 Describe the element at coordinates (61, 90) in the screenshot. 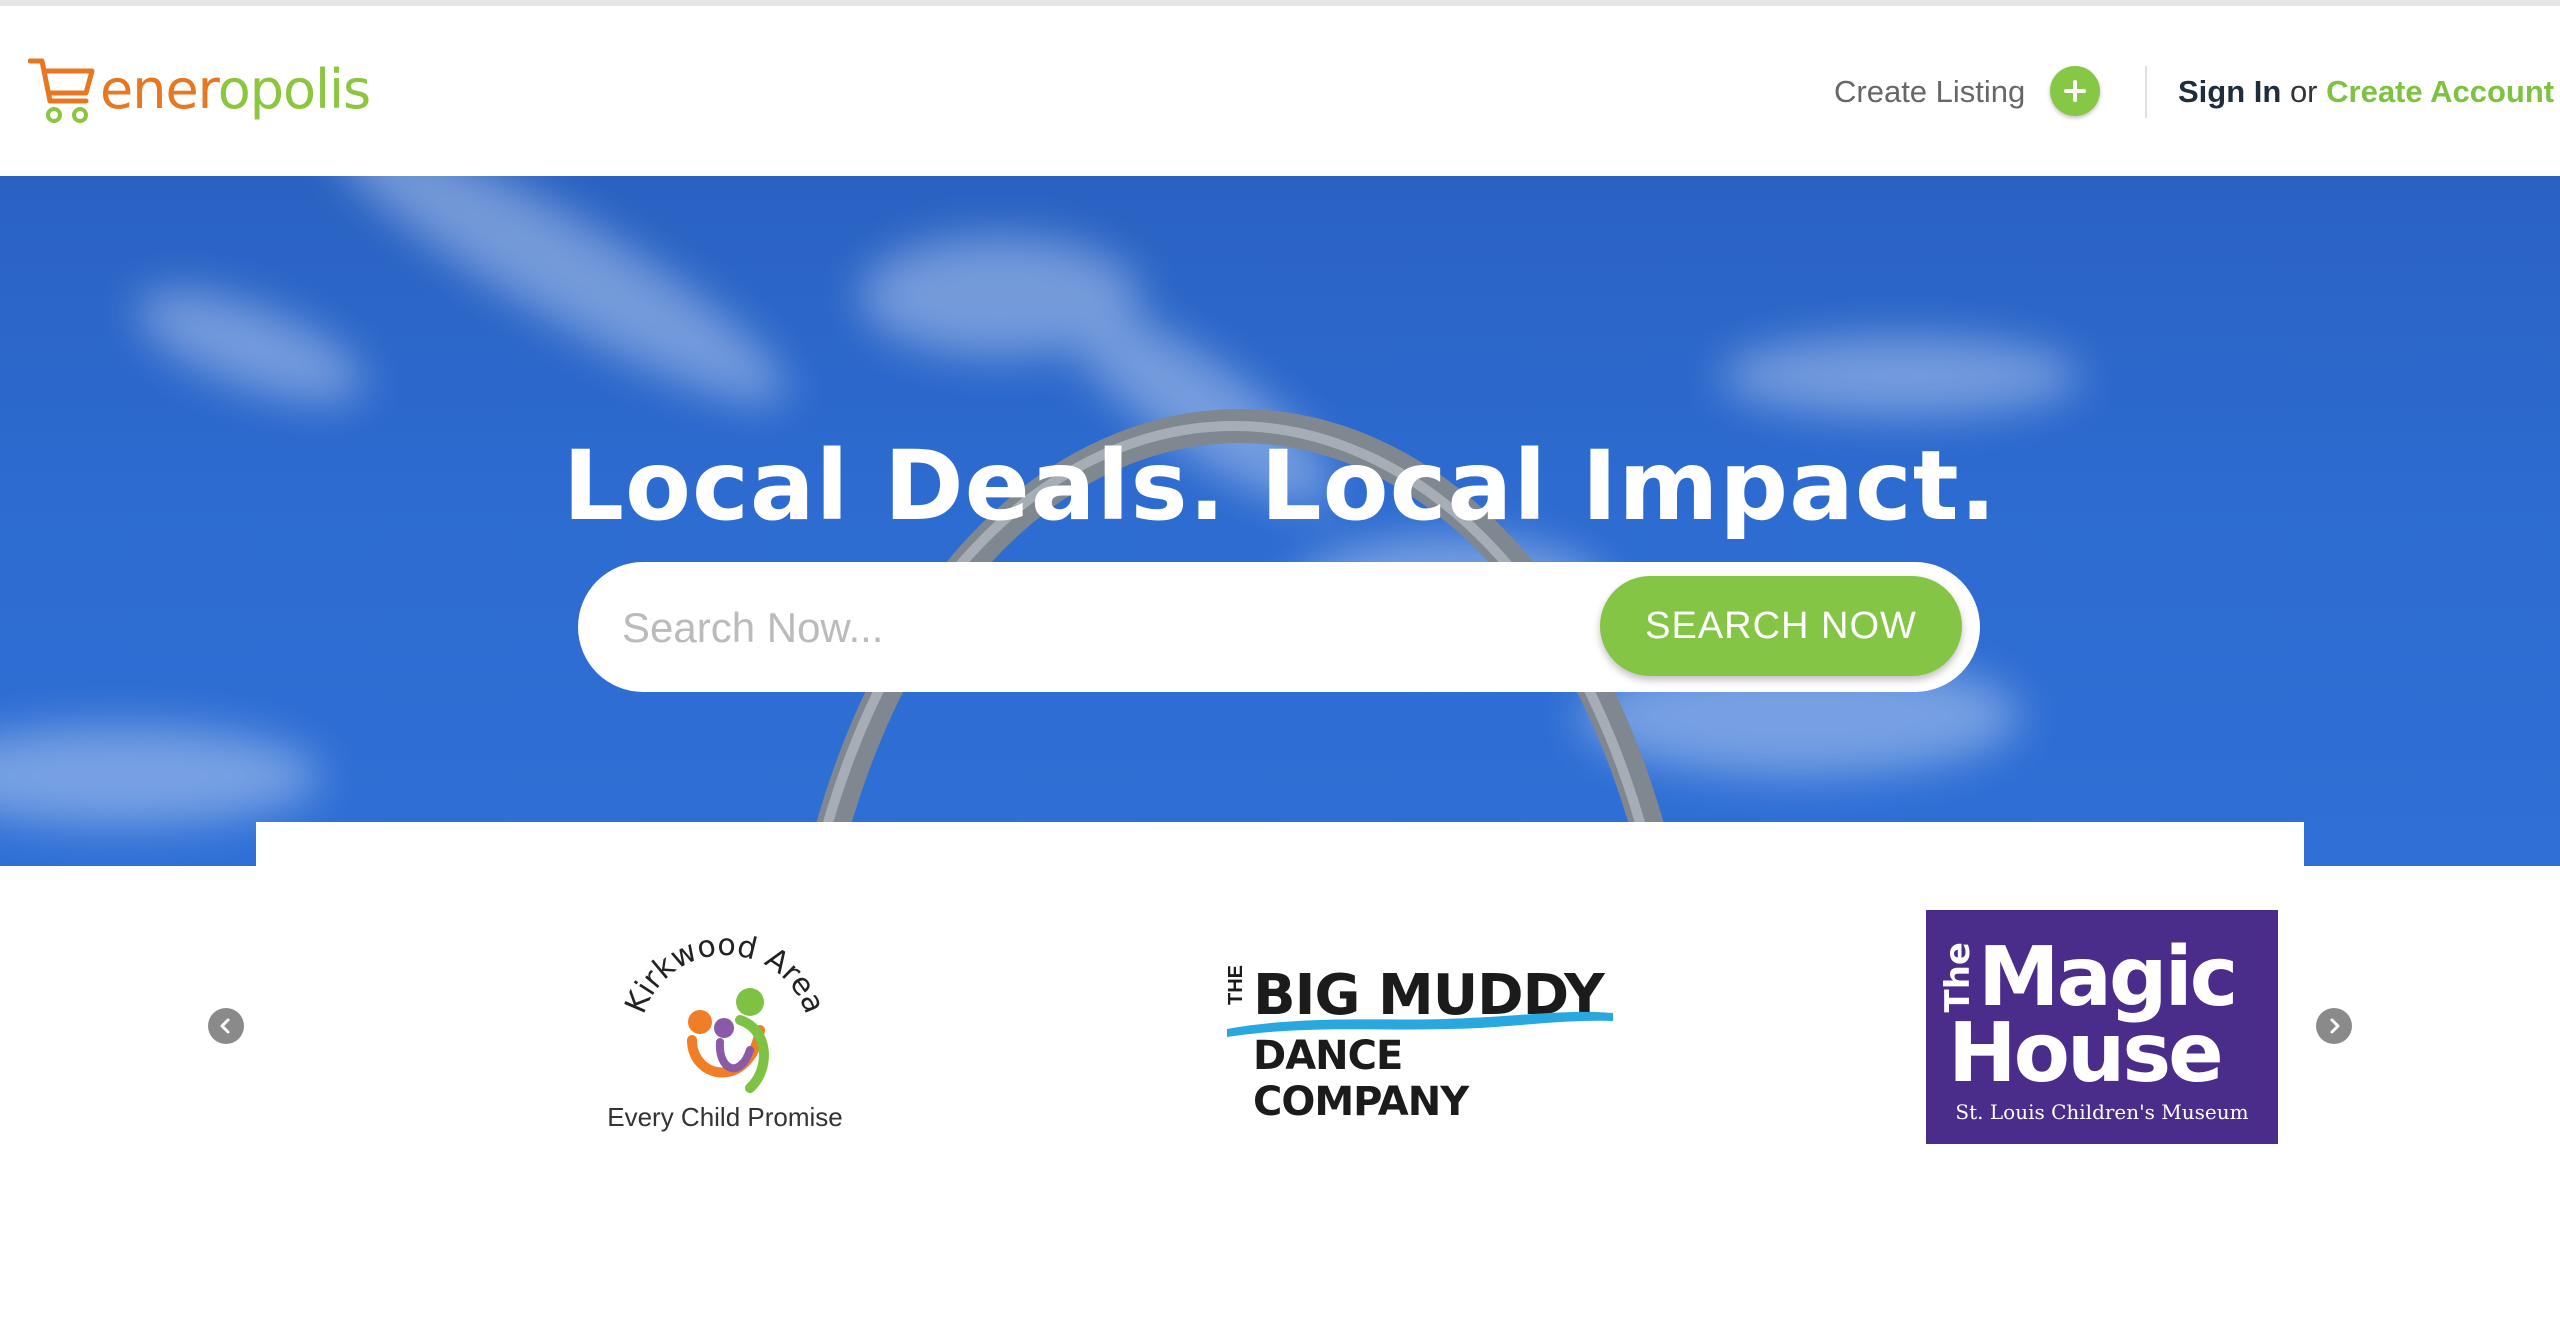

I see `cart-icon` at that location.